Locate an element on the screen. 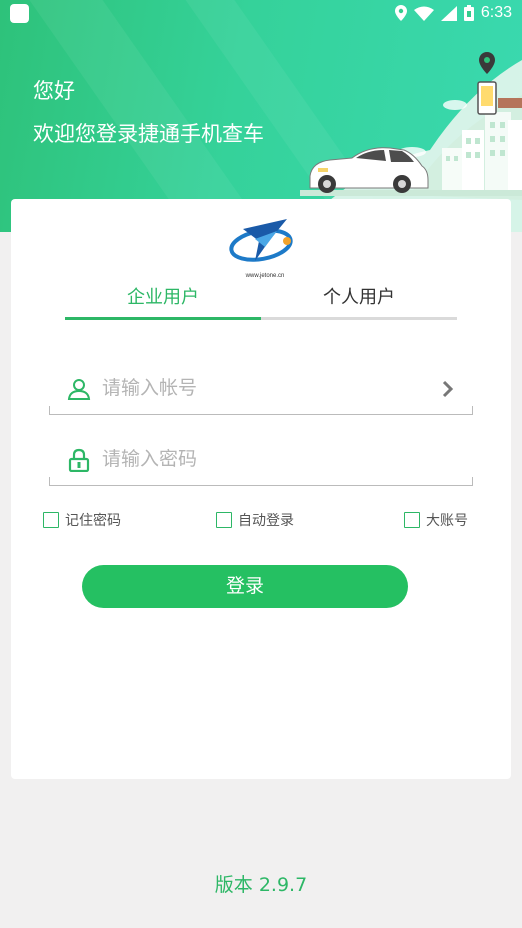  account-underline is located at coordinates (261, 410).